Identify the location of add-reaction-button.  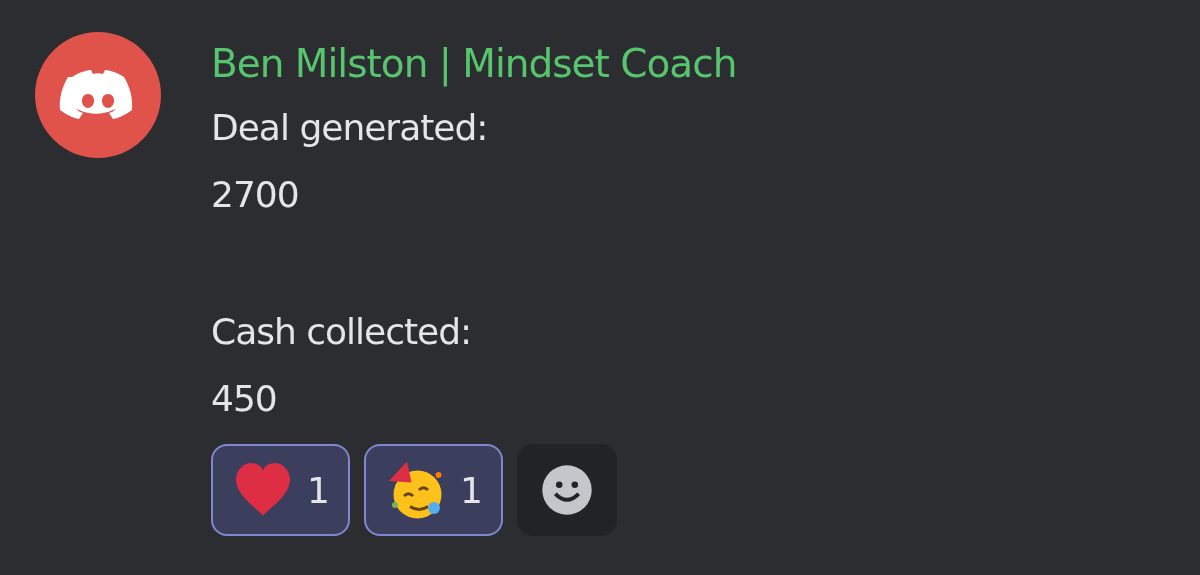
(566, 490).